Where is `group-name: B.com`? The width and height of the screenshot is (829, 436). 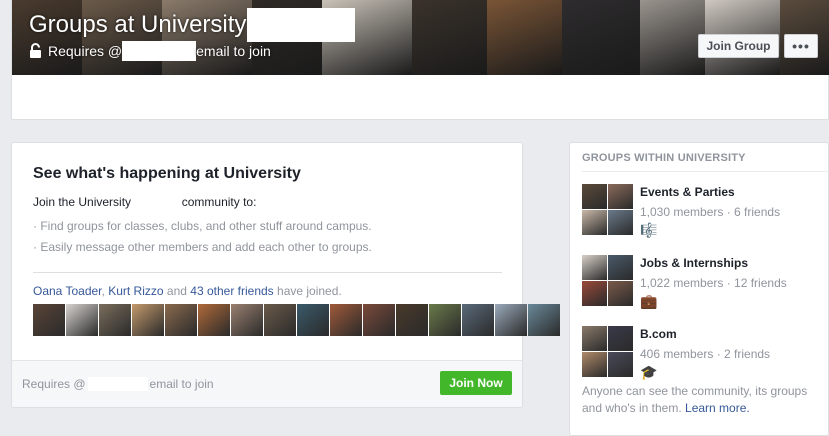 group-name: B.com is located at coordinates (658, 334).